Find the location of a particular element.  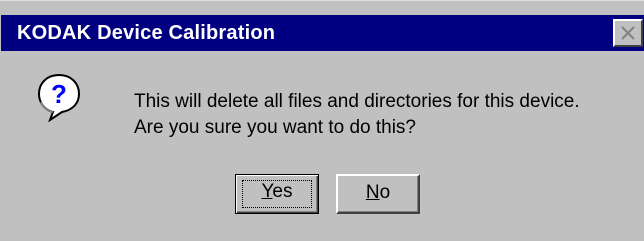

yes-mnemonic: Y is located at coordinates (267, 191).